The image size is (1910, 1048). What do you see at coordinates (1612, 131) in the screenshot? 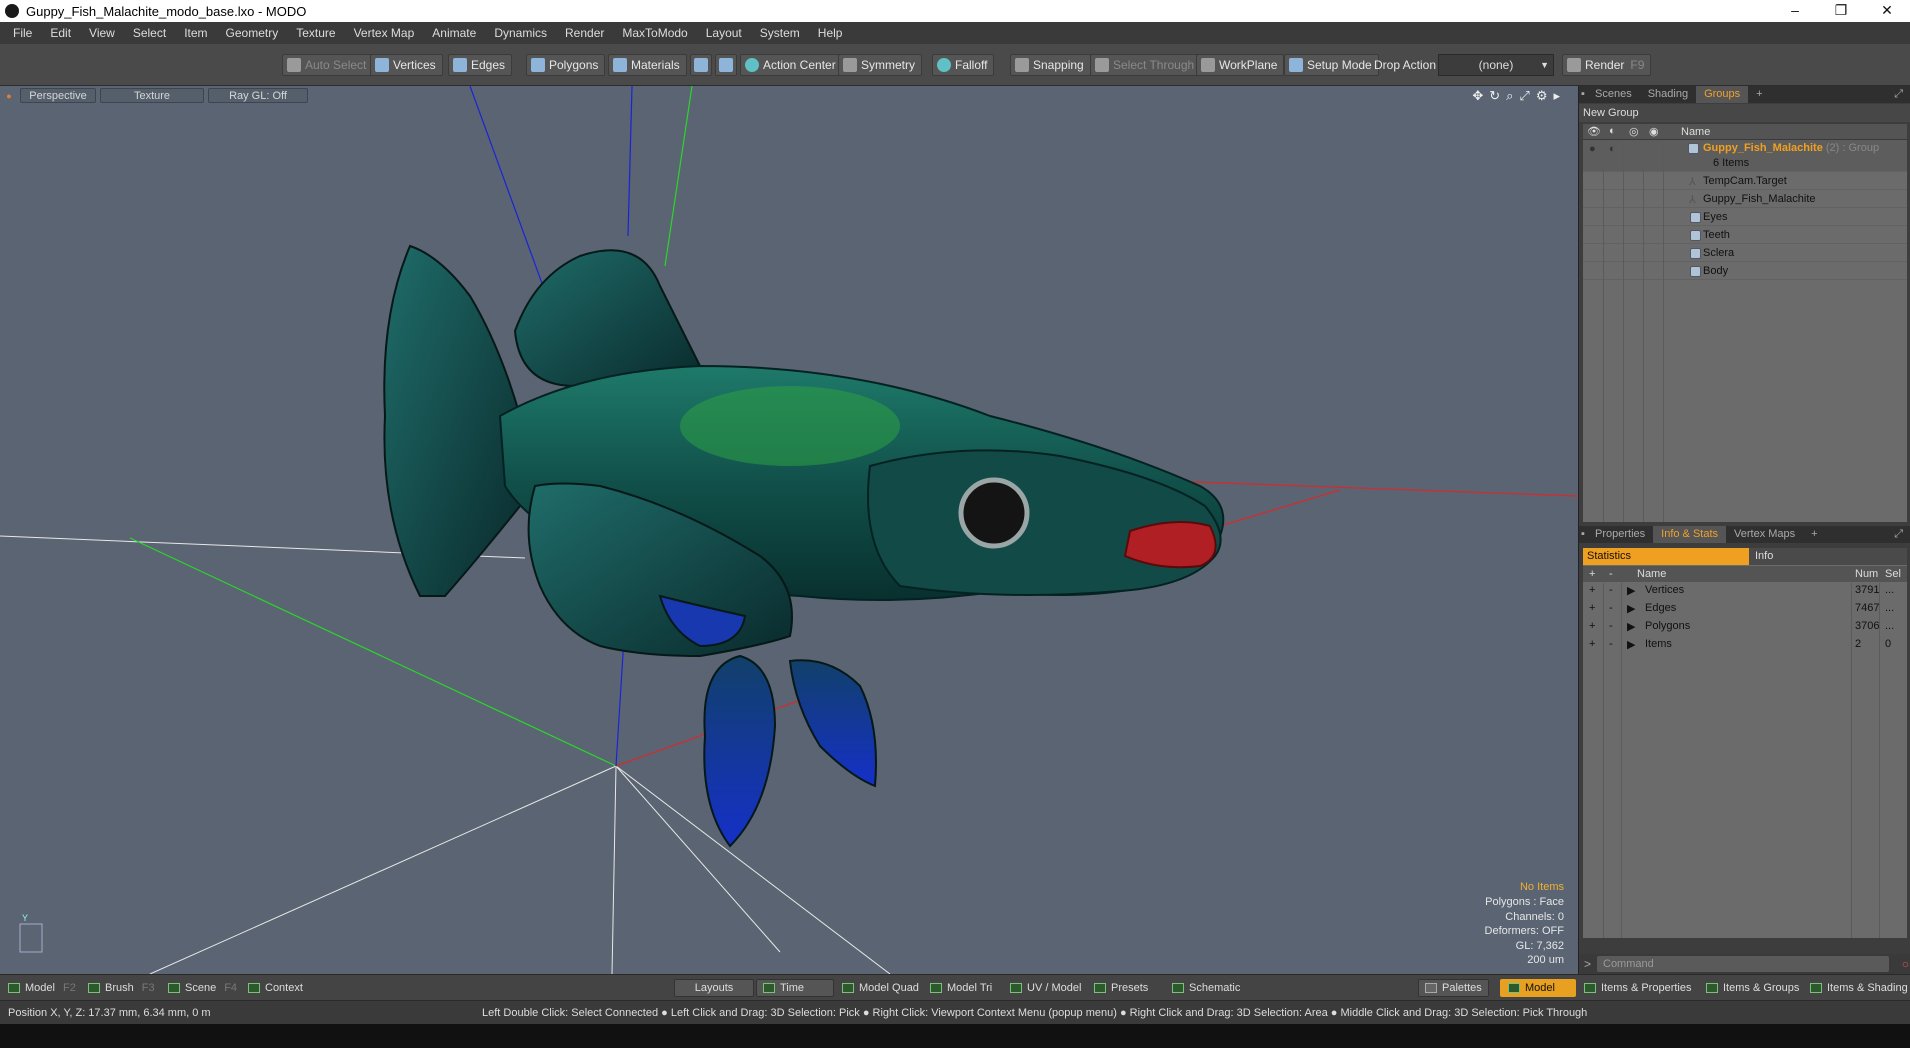
I see `lock-column-icon: ◐` at bounding box center [1612, 131].